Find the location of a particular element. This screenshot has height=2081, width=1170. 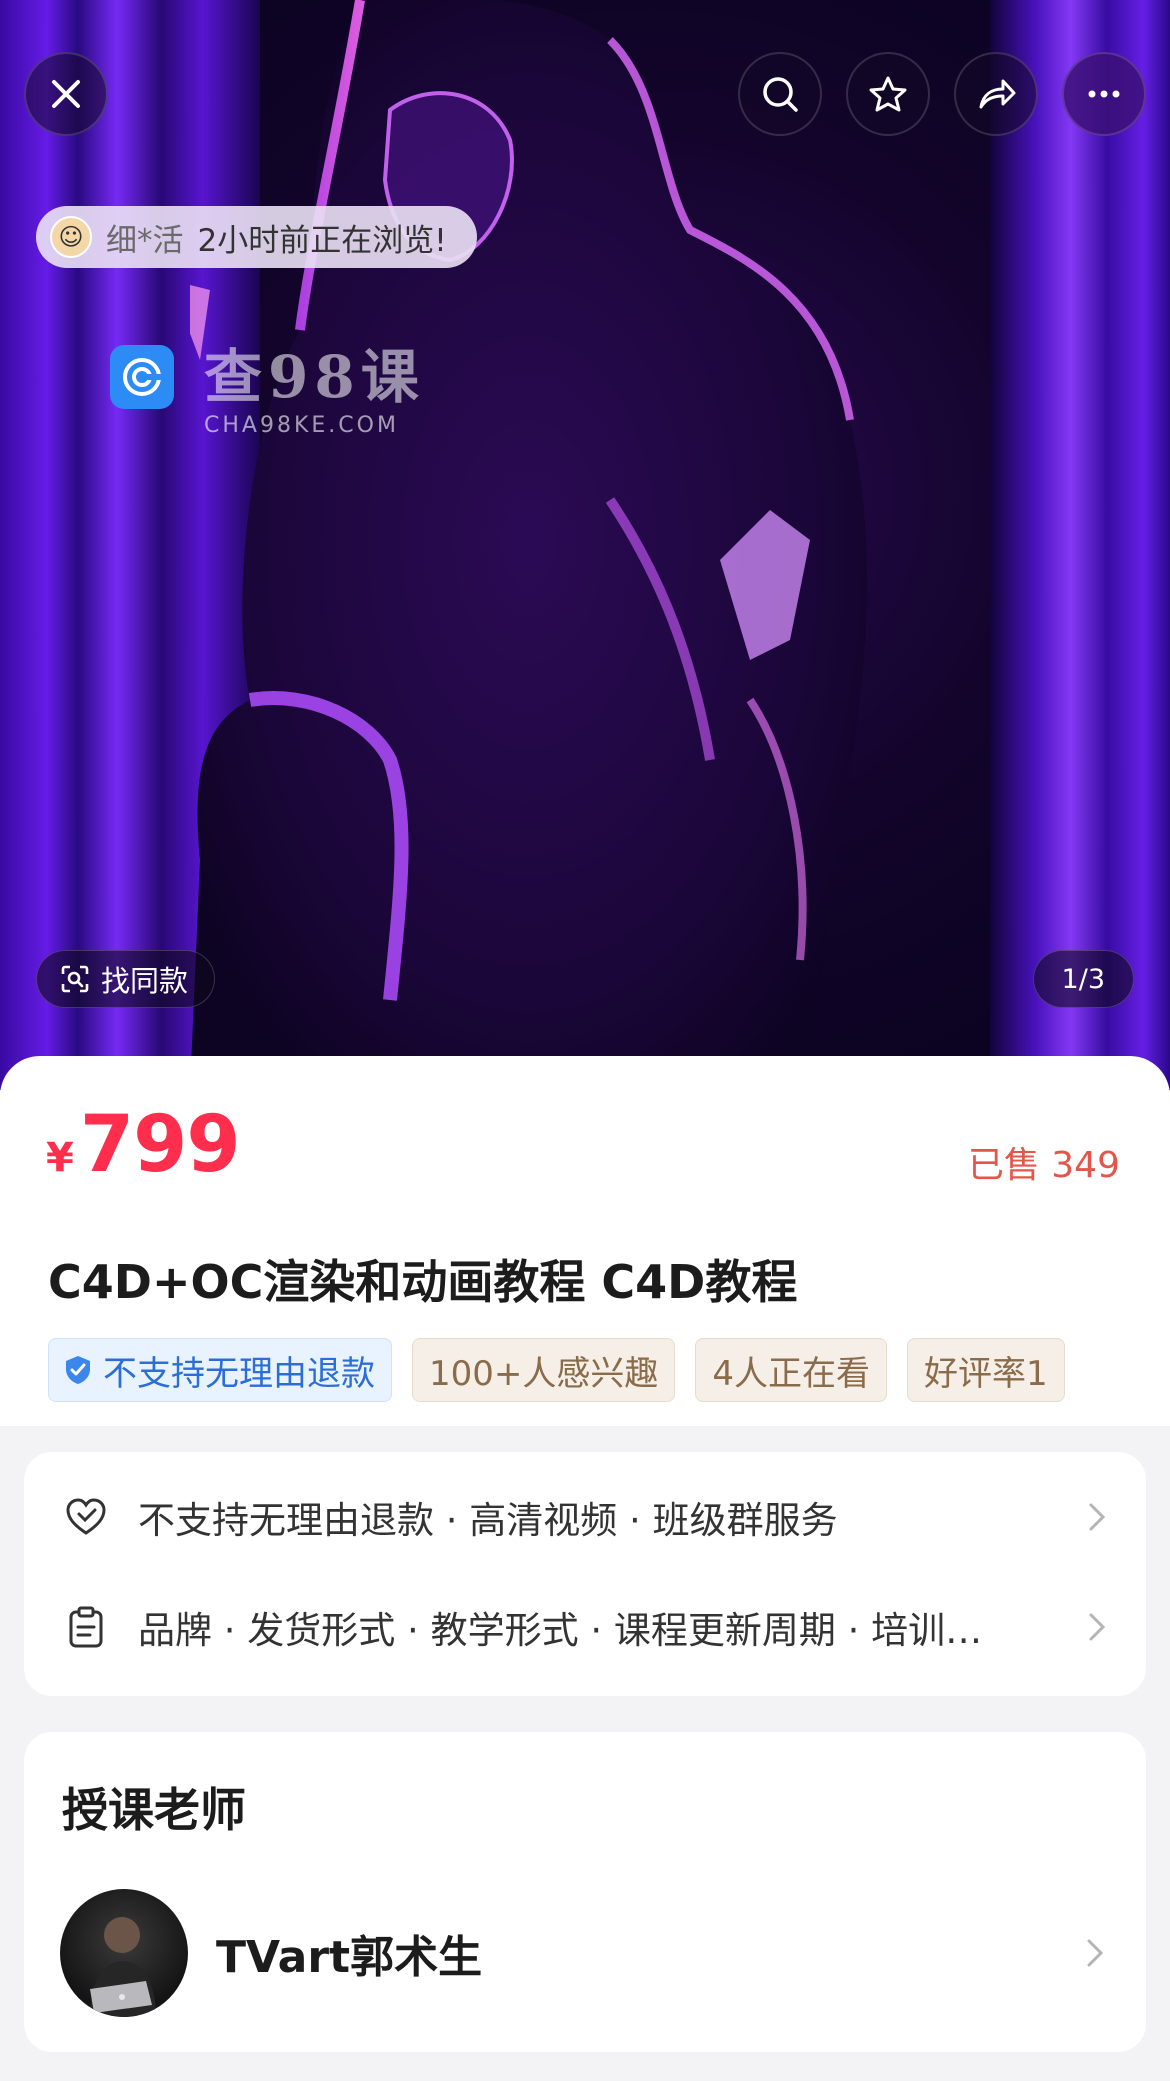

watermark-domain: CHA98KE.COM is located at coordinates (301, 425).